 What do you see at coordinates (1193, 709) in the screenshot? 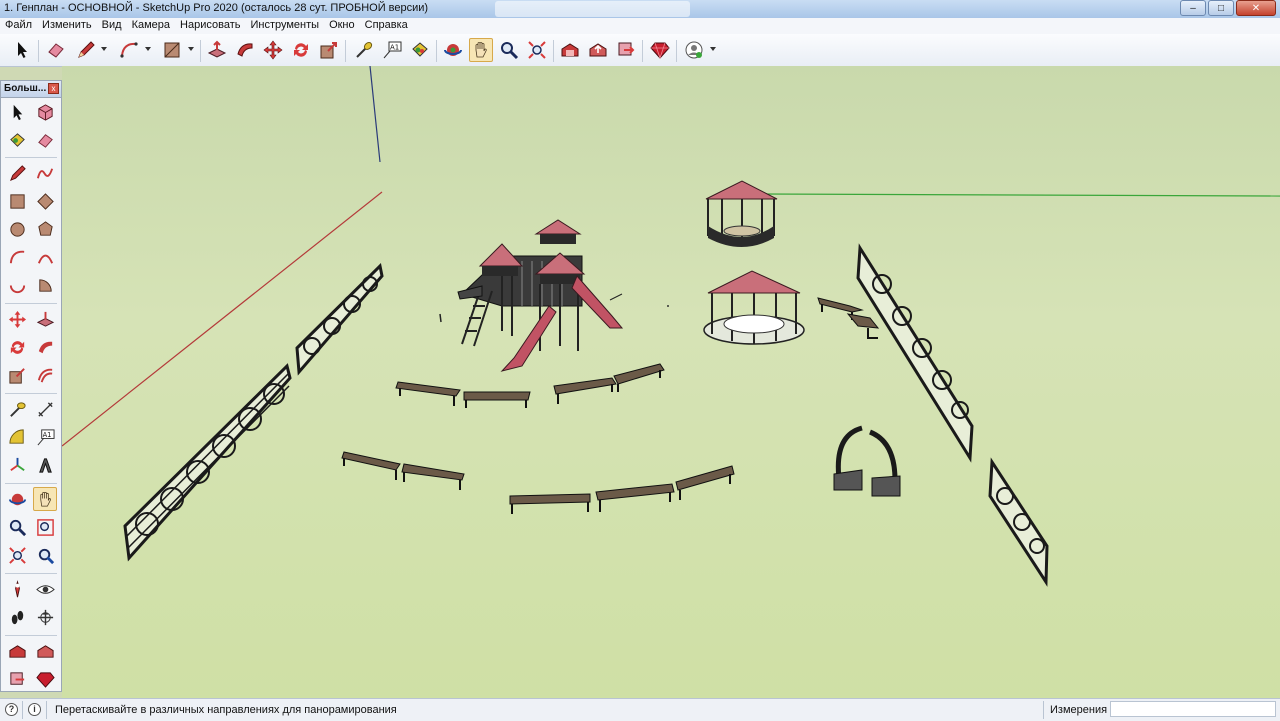
I see `measurements-input` at bounding box center [1193, 709].